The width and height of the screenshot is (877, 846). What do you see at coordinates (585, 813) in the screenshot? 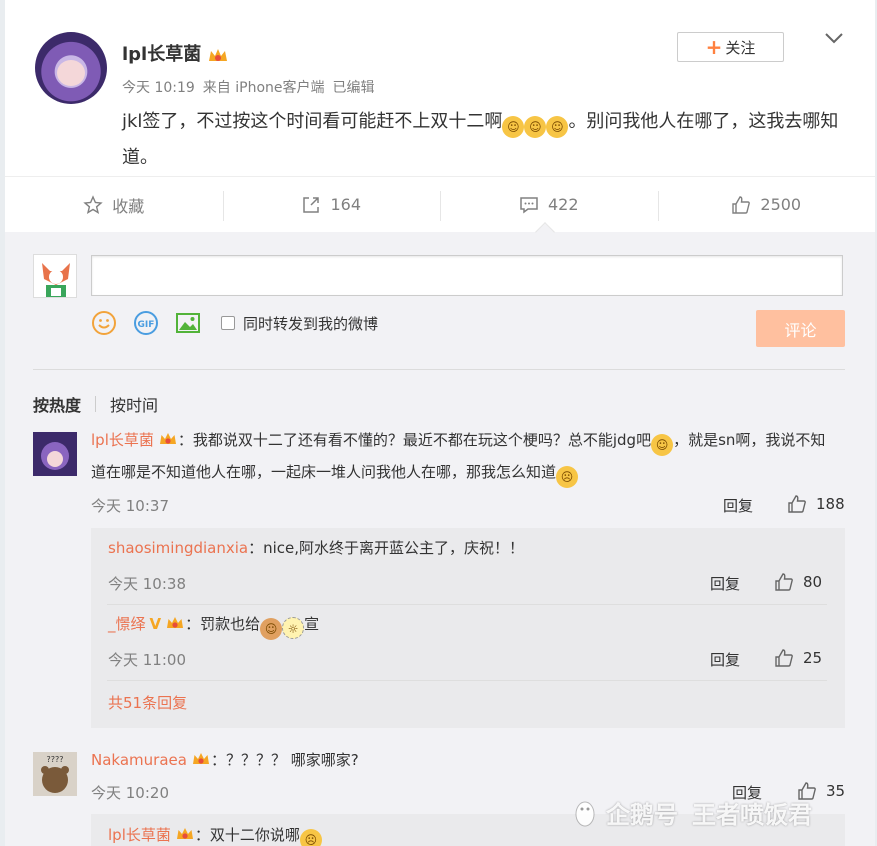
I see `penguin-logo-icon` at bounding box center [585, 813].